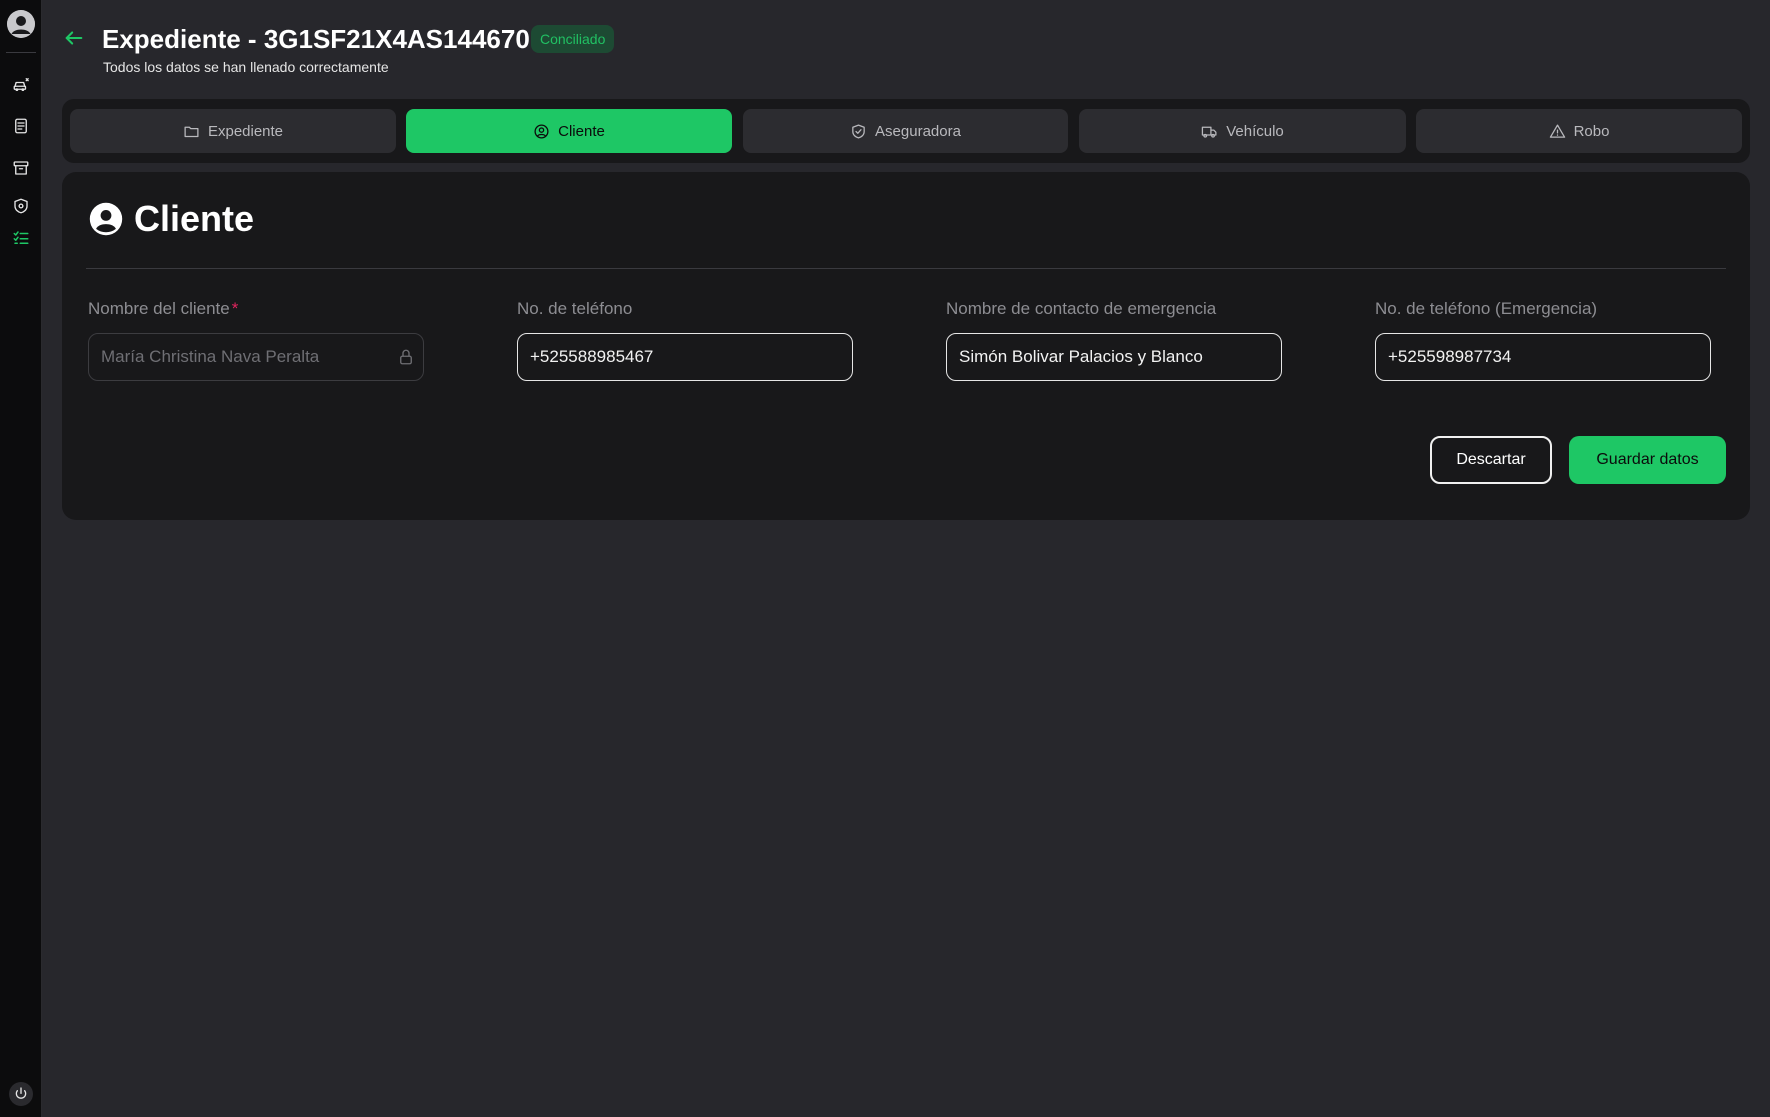 The image size is (1770, 1117). Describe the element at coordinates (581, 131) in the screenshot. I see `tab-label: Cliente` at that location.